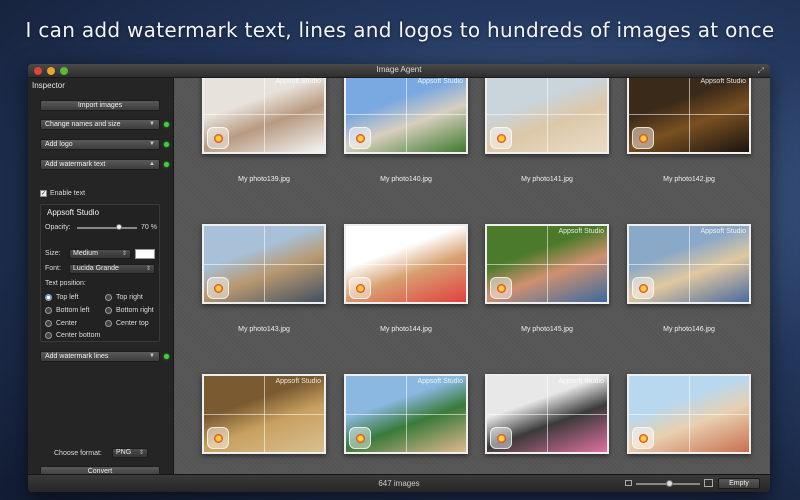 This screenshot has width=800, height=500. I want to click on position-top-left-label: Top left, so click(67, 297).